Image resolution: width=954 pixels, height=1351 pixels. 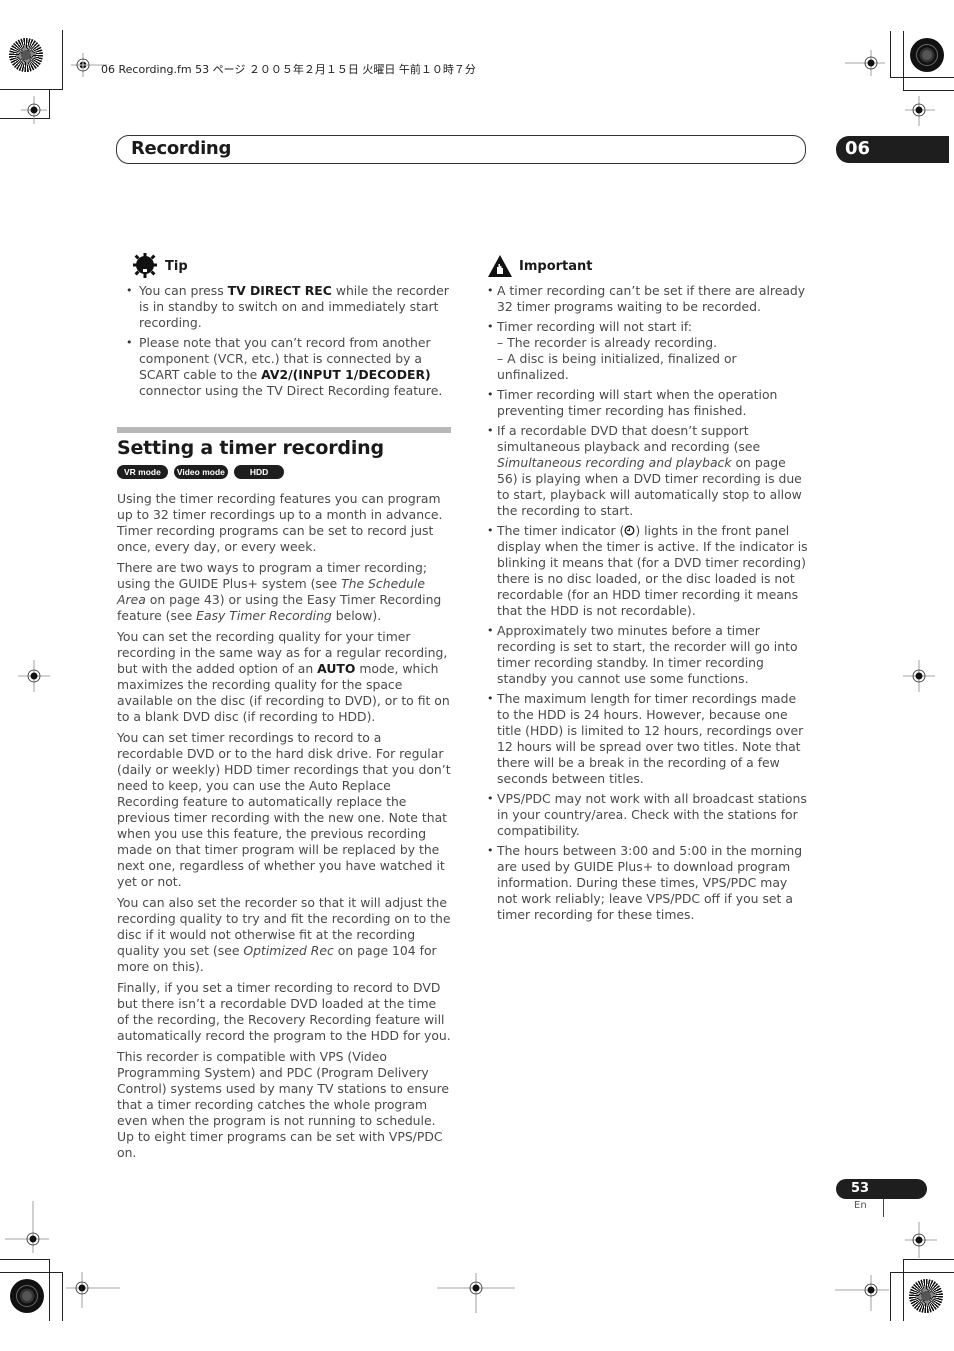 What do you see at coordinates (860, 1205) in the screenshot?
I see `page-language: En` at bounding box center [860, 1205].